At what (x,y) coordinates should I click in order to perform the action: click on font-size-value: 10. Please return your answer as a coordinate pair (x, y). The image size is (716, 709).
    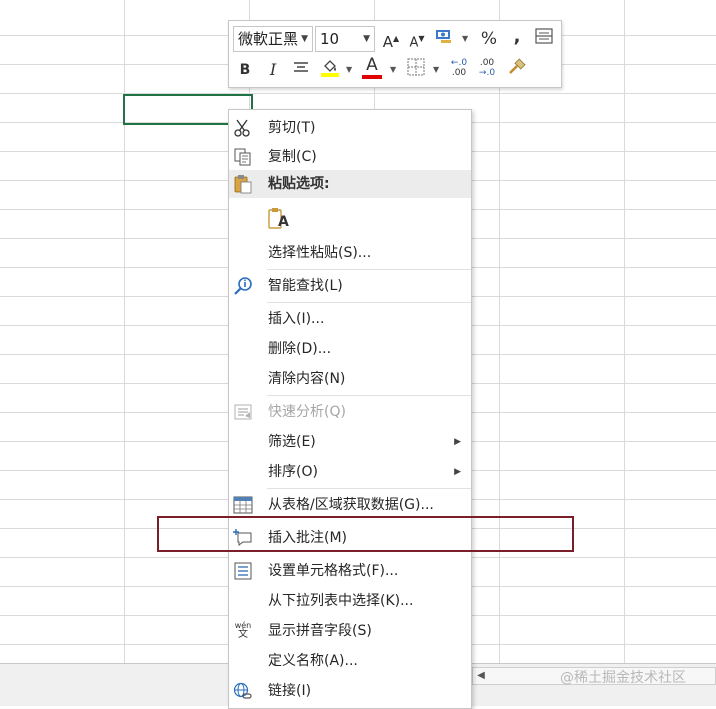
    Looking at the image, I should click on (330, 39).